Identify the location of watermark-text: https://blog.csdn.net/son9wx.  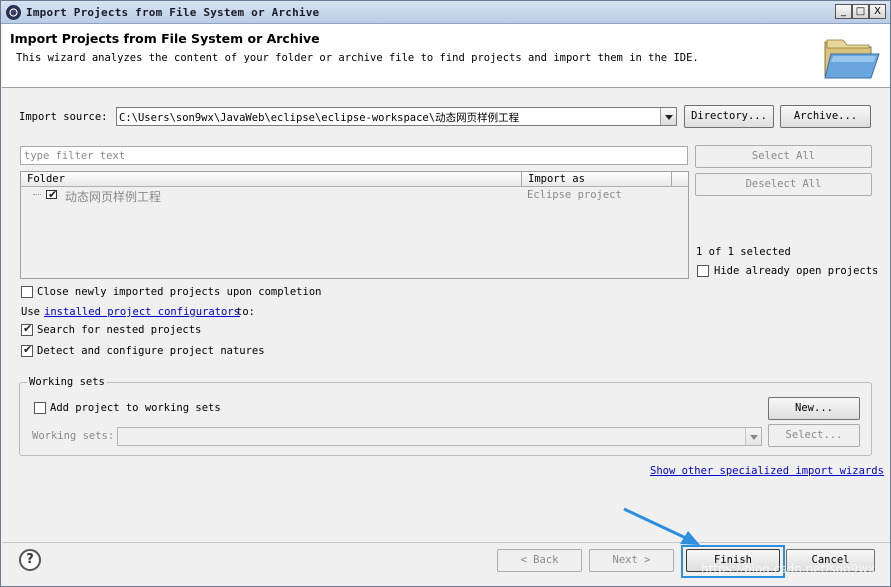
(788, 569).